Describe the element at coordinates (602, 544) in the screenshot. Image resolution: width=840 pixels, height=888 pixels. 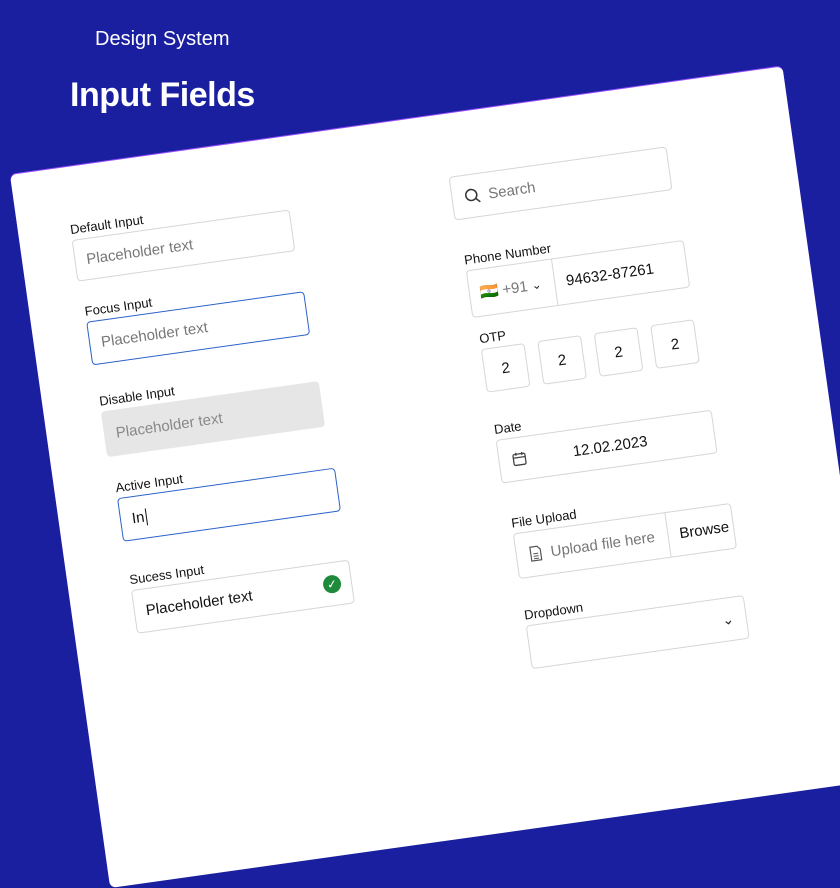
I see `placeholder: Upload file here` at that location.